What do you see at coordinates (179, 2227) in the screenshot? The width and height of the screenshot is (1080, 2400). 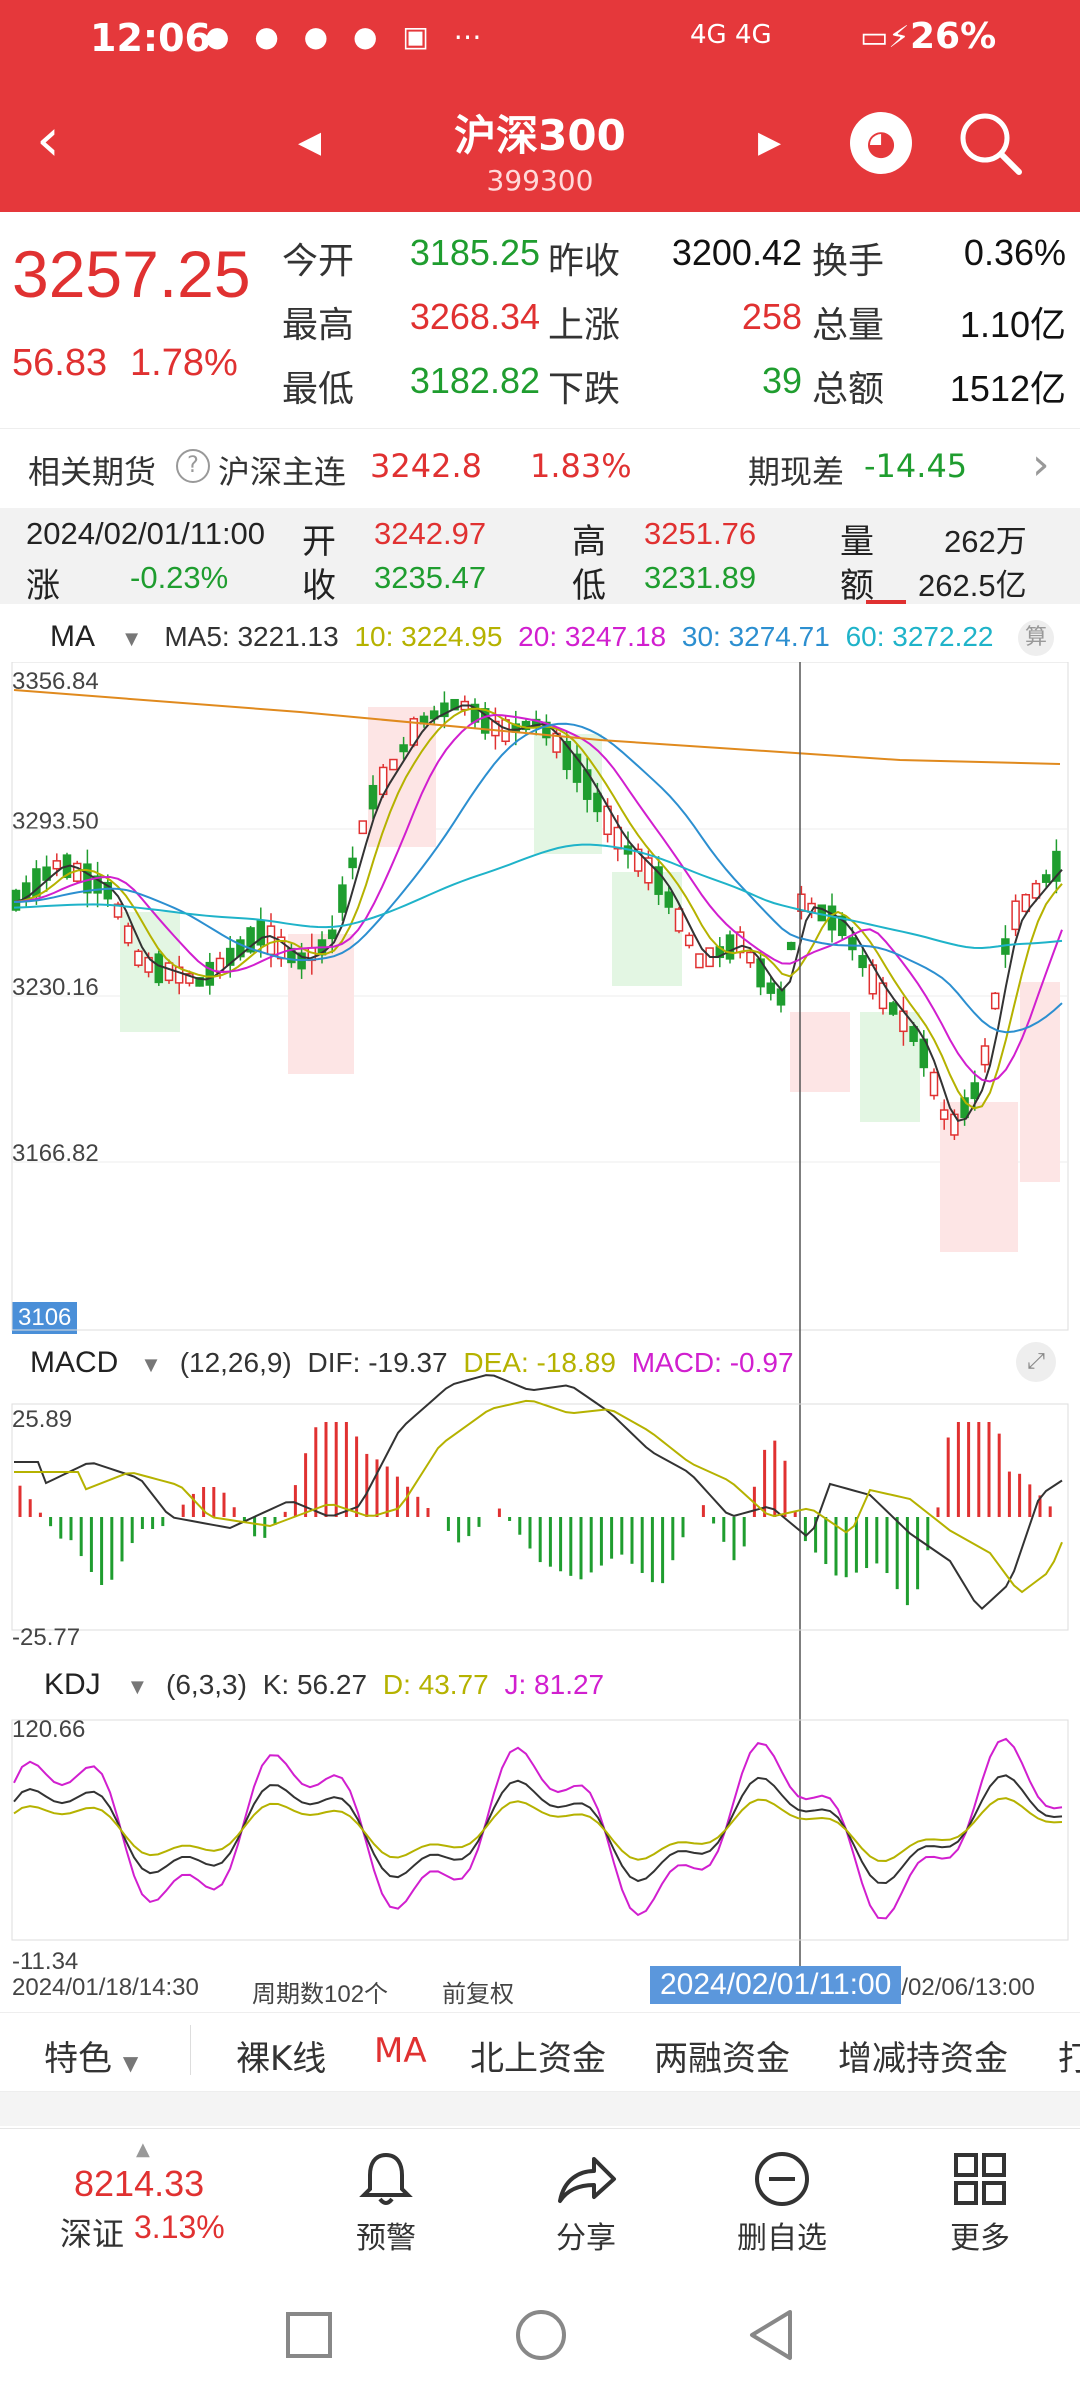 I see `index-pct: 3.13%` at bounding box center [179, 2227].